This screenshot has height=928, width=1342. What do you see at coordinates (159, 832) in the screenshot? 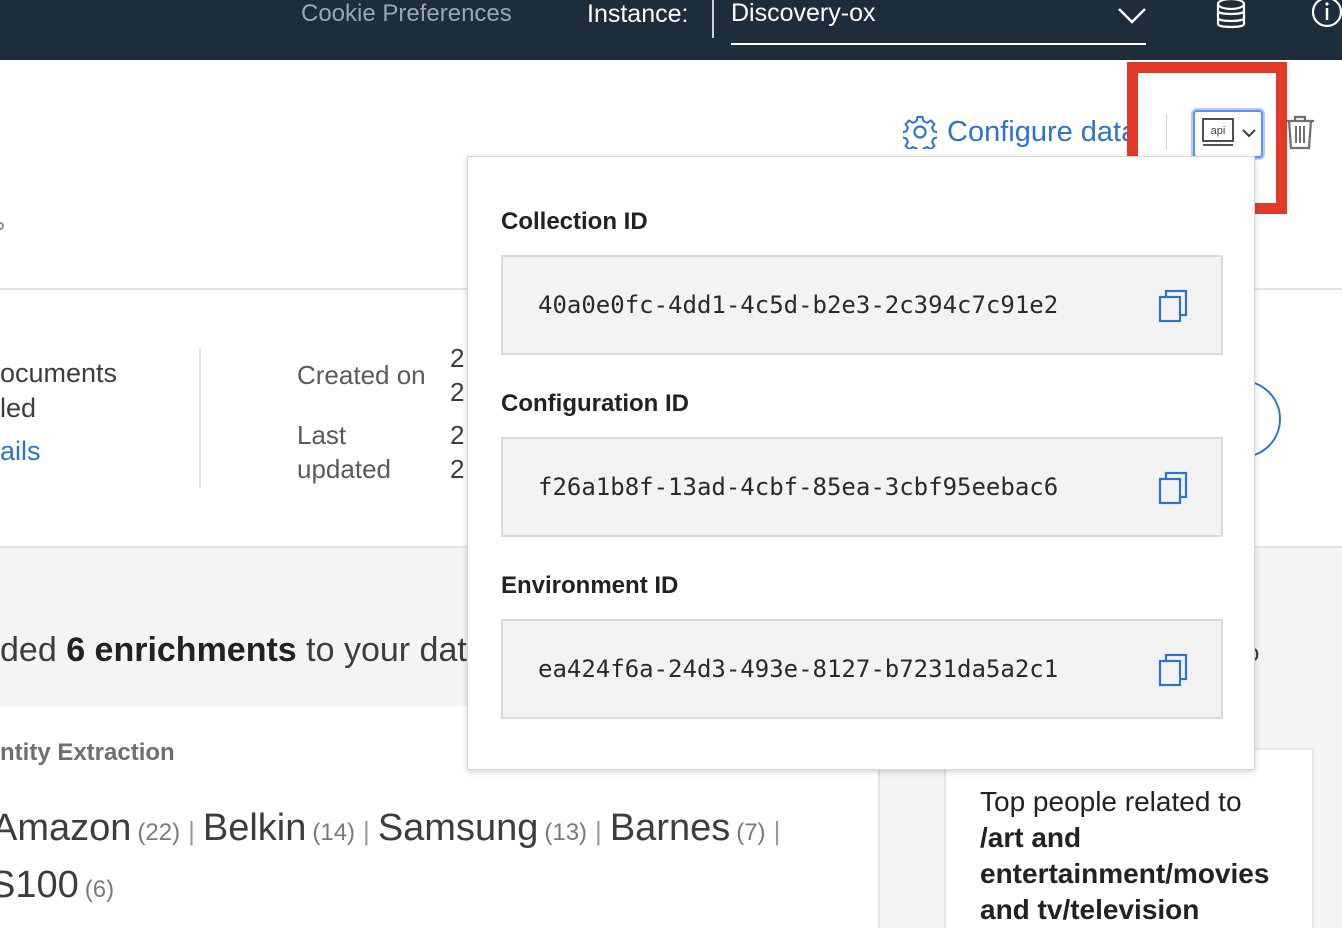
I see `entity-count: (22)` at bounding box center [159, 832].